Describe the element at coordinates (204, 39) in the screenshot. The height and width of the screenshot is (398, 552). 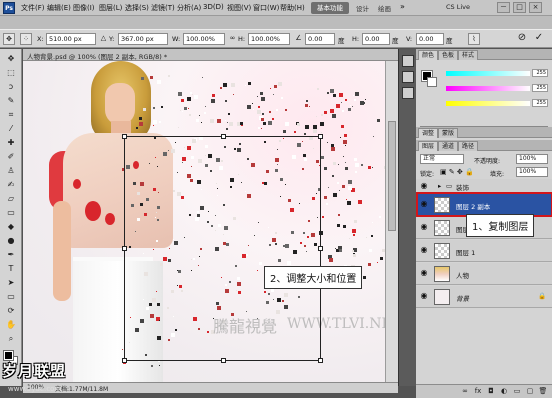
I see `width-scale-field: 100.00%` at that location.